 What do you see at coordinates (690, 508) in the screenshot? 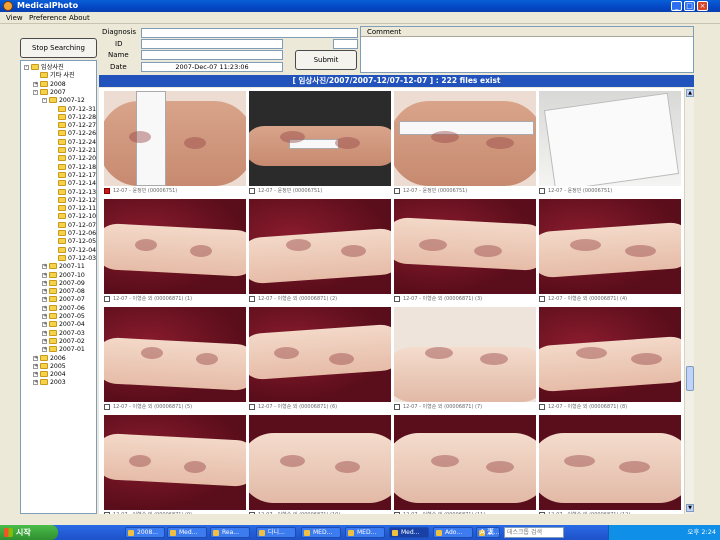
I see `scroll-down-arrow: ▼` at bounding box center [690, 508].